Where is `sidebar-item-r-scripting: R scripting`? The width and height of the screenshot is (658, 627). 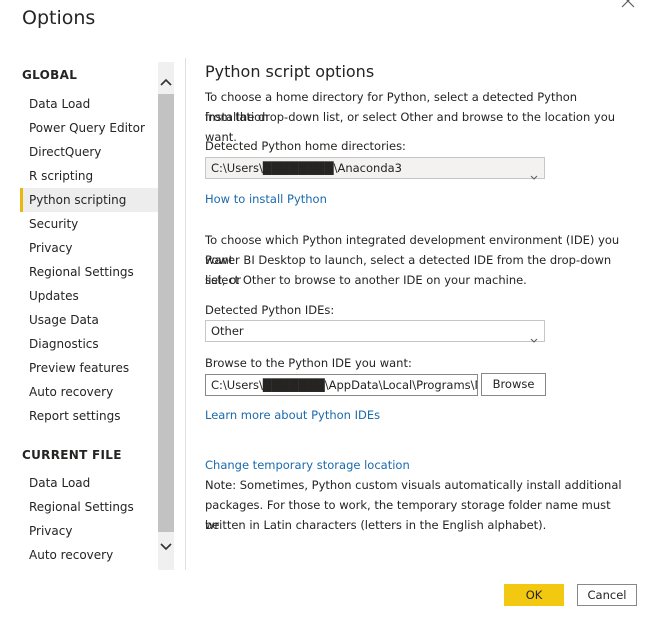 sidebar-item-r-scripting: R scripting is located at coordinates (89, 176).